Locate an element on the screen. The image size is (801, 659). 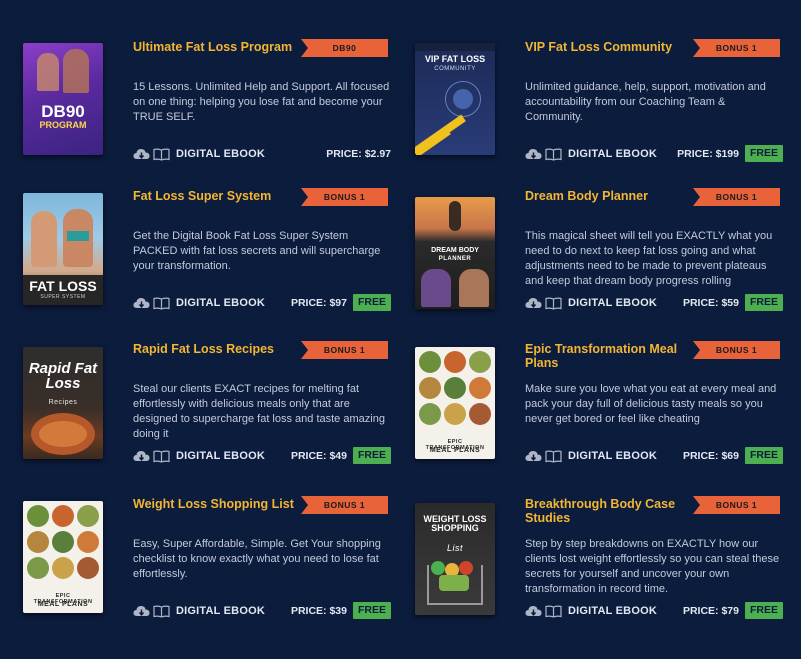
product-title: Fat Loss Super System is located at coordinates (217, 196).